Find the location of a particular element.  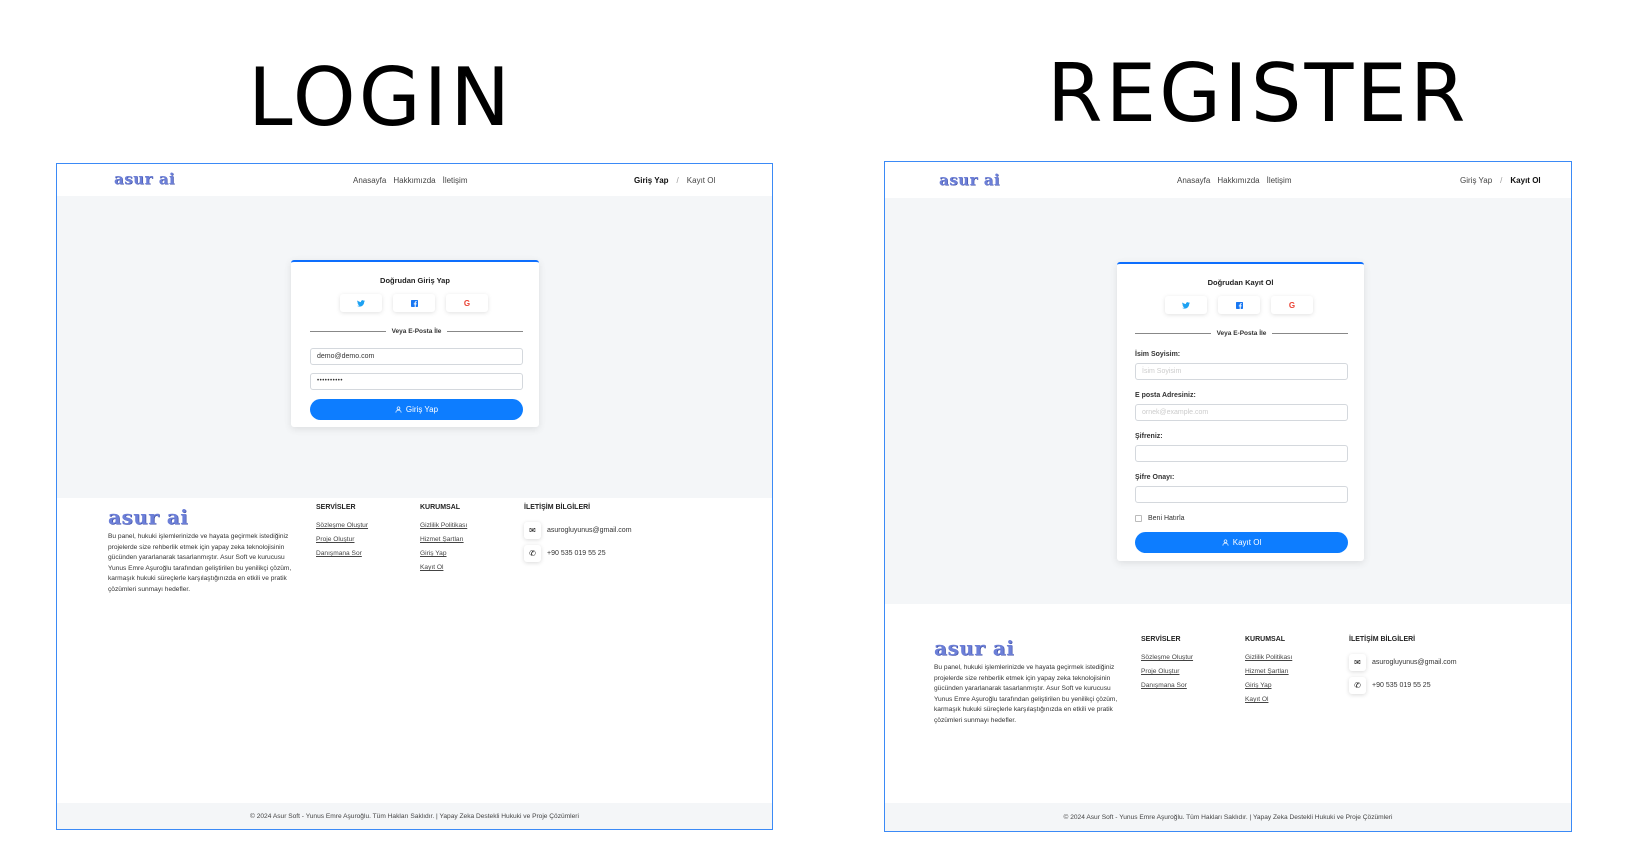

social-login-row: G is located at coordinates (414, 303).